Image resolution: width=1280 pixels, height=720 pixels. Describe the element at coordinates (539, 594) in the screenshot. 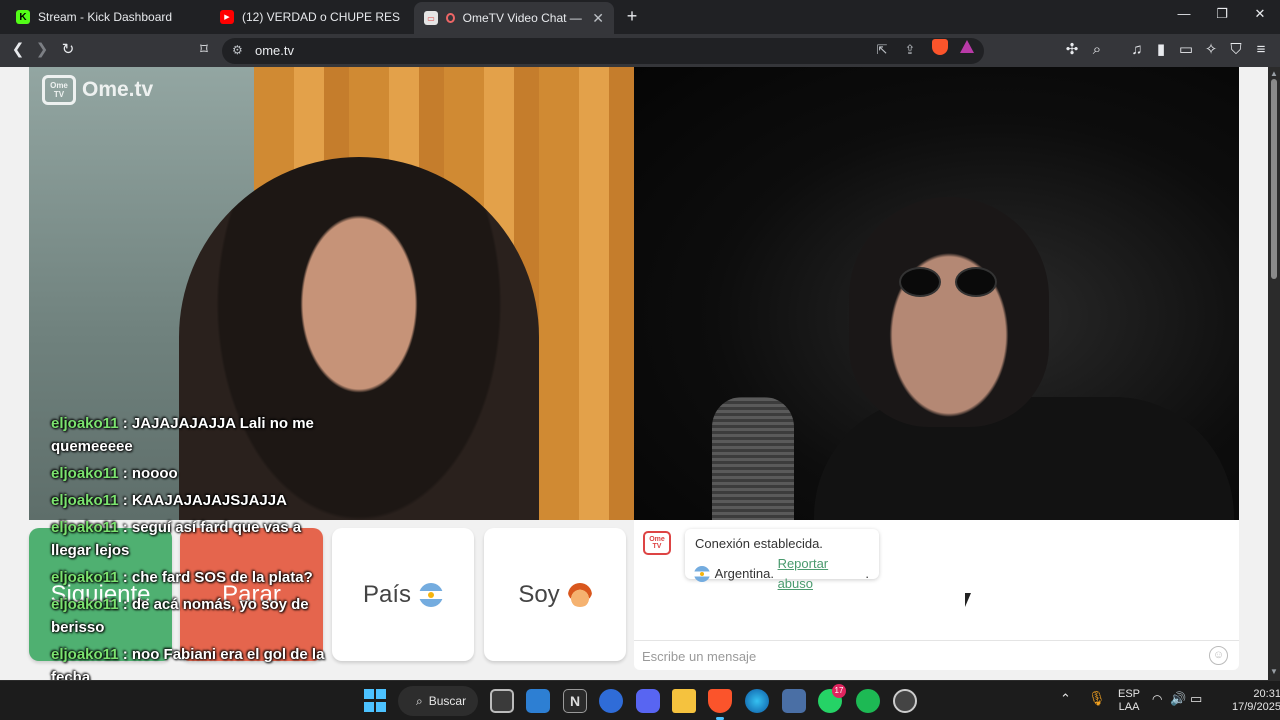

I see `gender-label: Soy` at that location.